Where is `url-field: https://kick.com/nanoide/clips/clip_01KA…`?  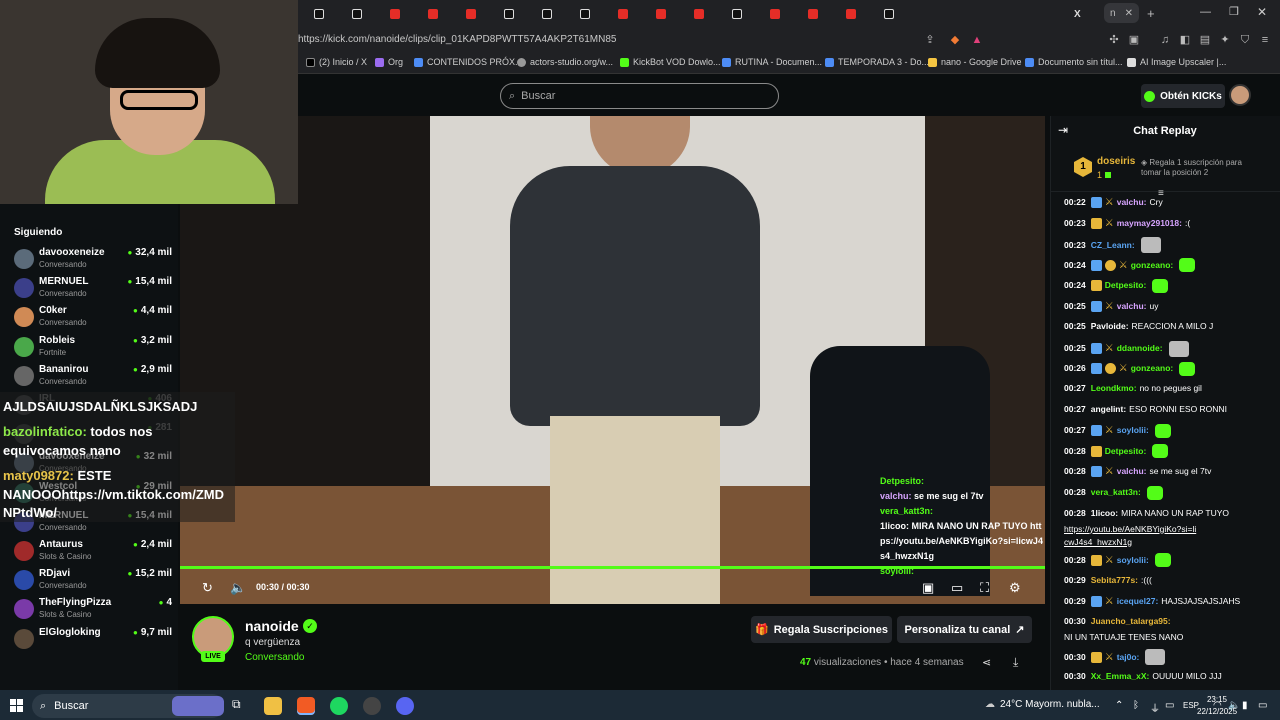
url-field: https://kick.com/nanoide/clips/clip_01KA… is located at coordinates (457, 39).